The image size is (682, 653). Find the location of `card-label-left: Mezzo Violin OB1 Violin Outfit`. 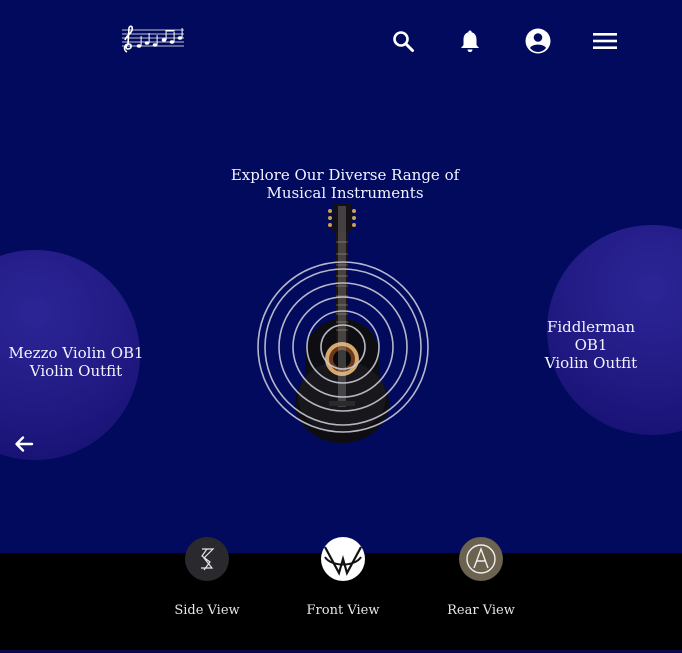

card-label-left: Mezzo Violin OB1 Violin Outfit is located at coordinates (76, 362).